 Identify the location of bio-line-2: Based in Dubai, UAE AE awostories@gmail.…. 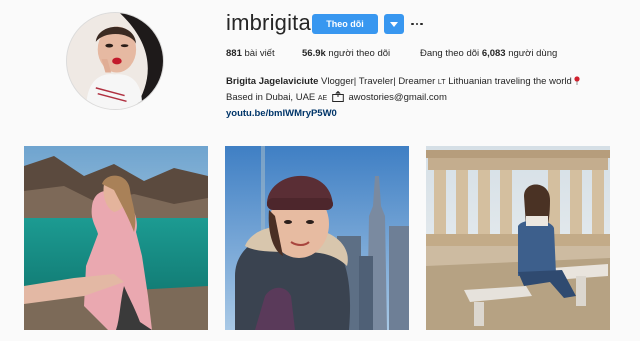
(336, 97).